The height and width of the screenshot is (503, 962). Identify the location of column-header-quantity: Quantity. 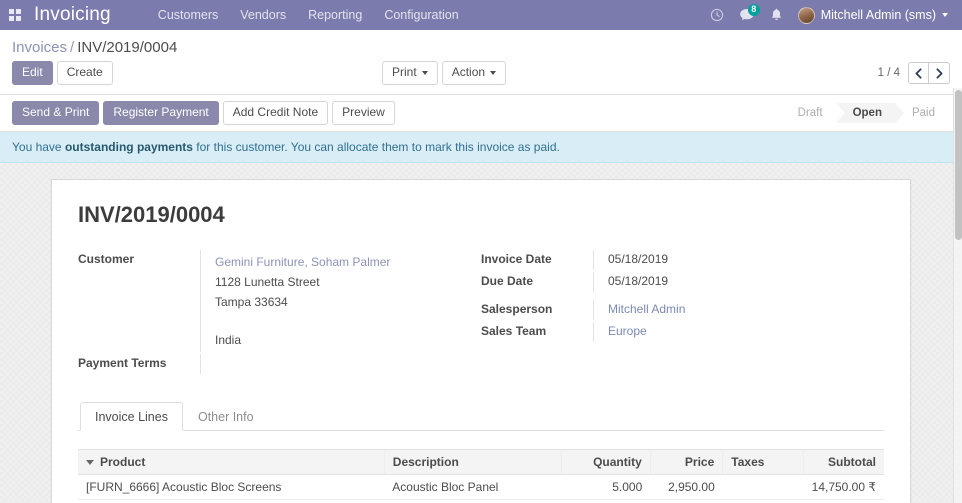
(606, 462).